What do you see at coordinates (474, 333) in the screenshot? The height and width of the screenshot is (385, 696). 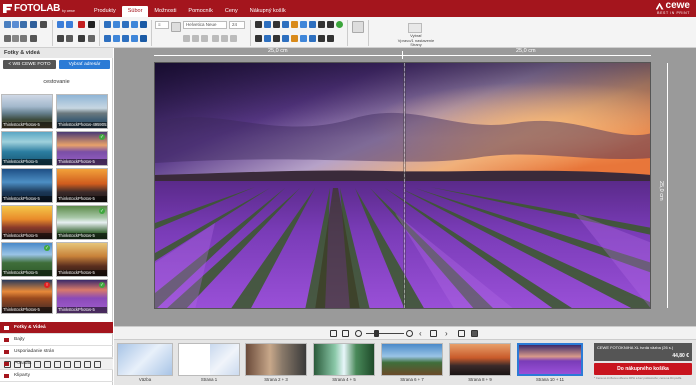 I see `preview-icon` at bounding box center [474, 333].